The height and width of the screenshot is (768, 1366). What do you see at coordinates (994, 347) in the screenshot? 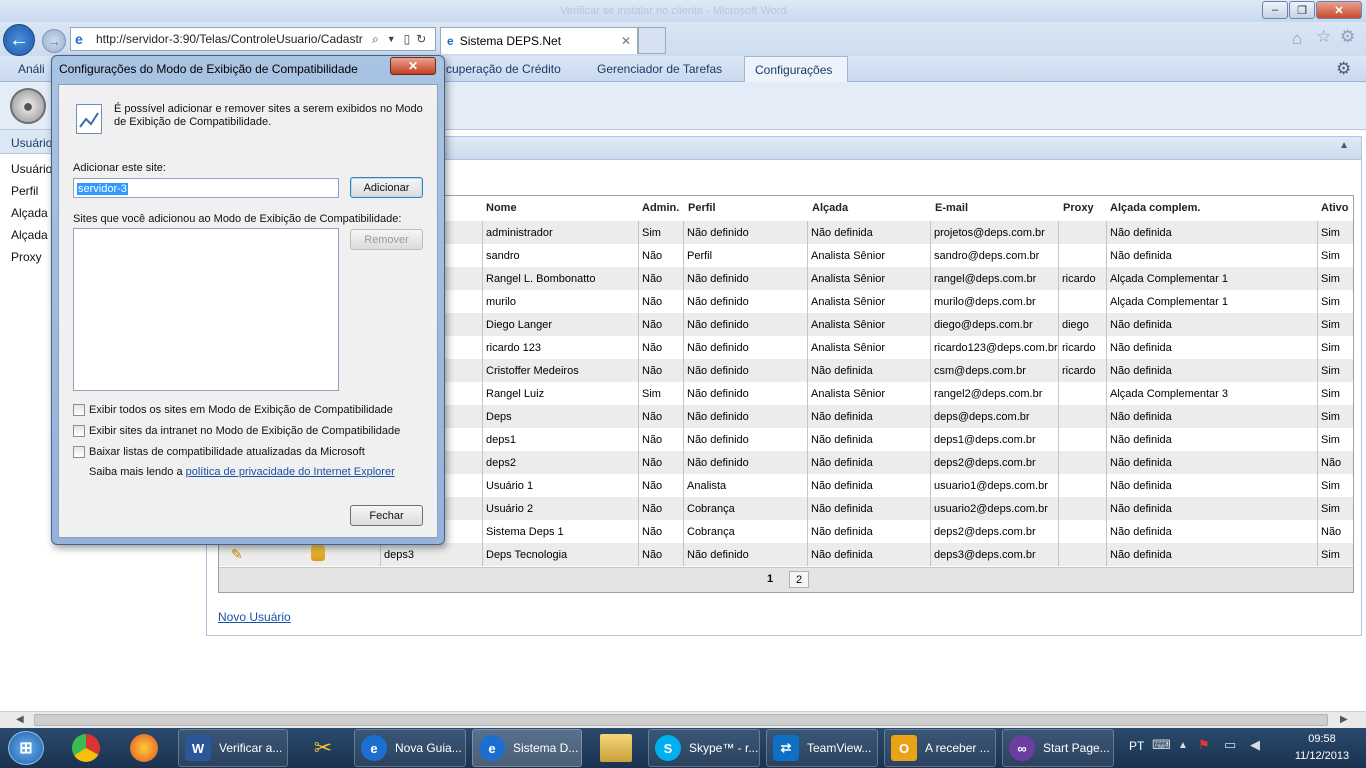
I see `cell-email: ricardo123@deps.com.br` at bounding box center [994, 347].